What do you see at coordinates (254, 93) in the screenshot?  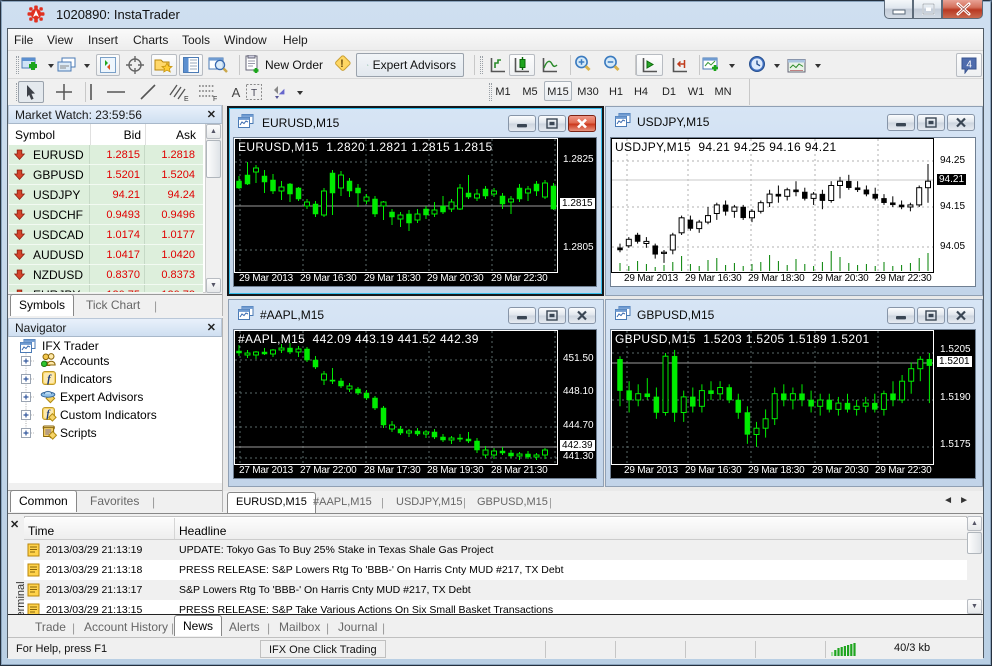 I see `svg-text: T` at bounding box center [254, 93].